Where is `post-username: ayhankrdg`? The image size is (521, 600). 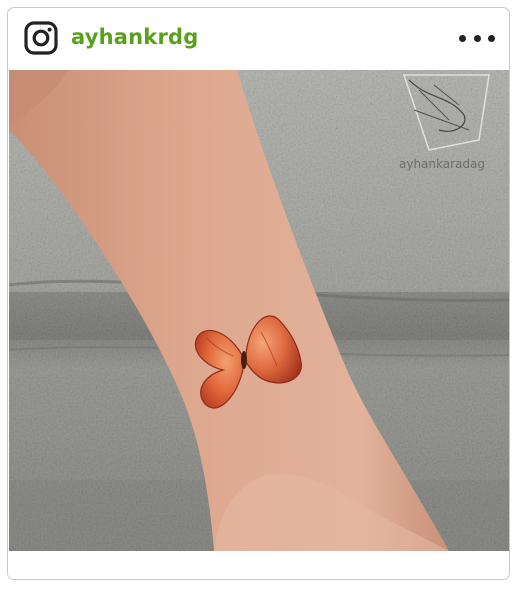
post-username: ayhankrdg is located at coordinates (134, 37).